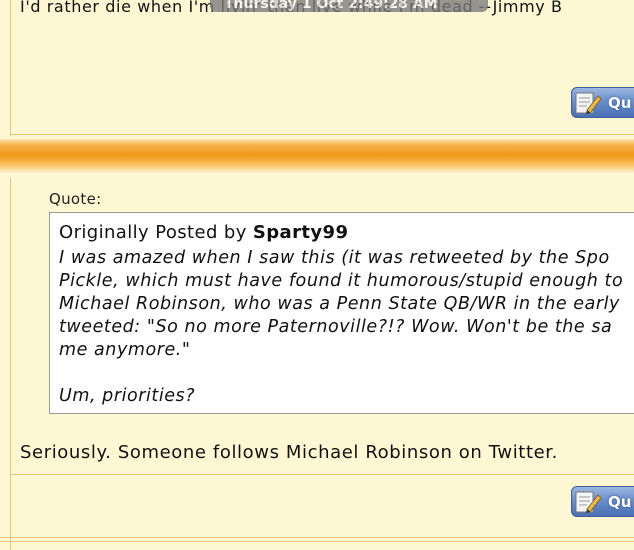  I want to click on quote-line: Um, priorities?, so click(127, 396).